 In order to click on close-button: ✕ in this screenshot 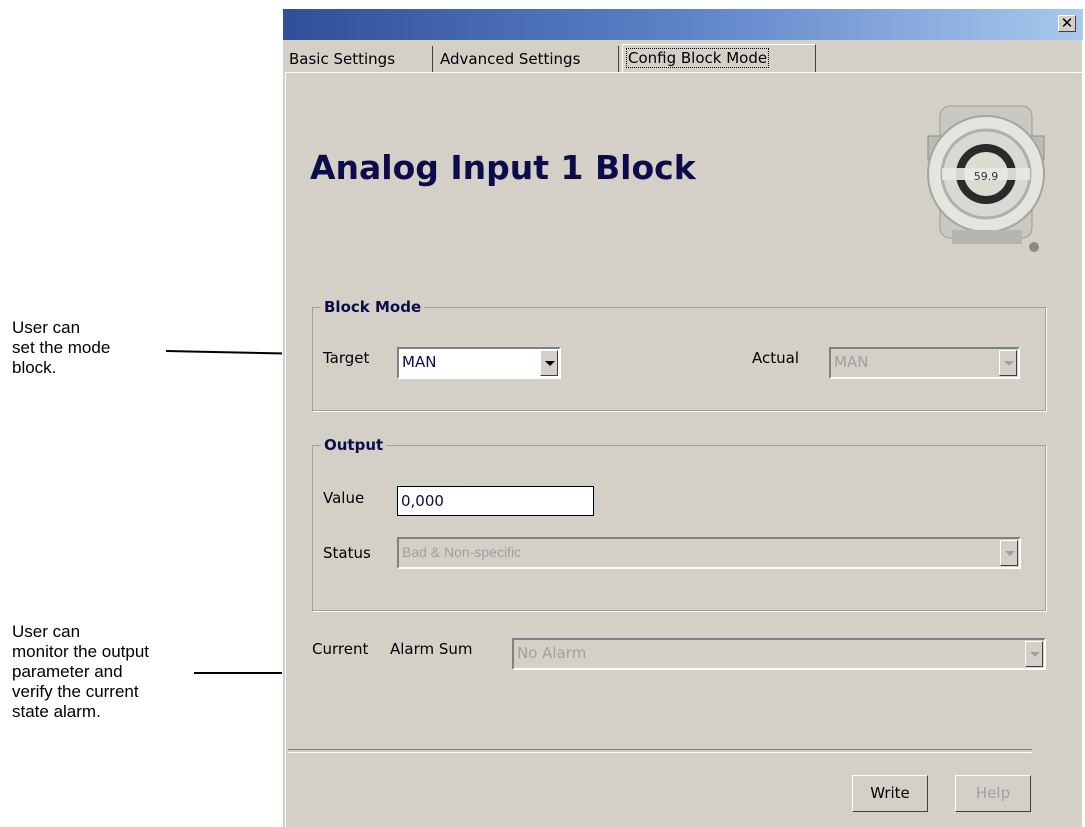, I will do `click(1067, 23)`.